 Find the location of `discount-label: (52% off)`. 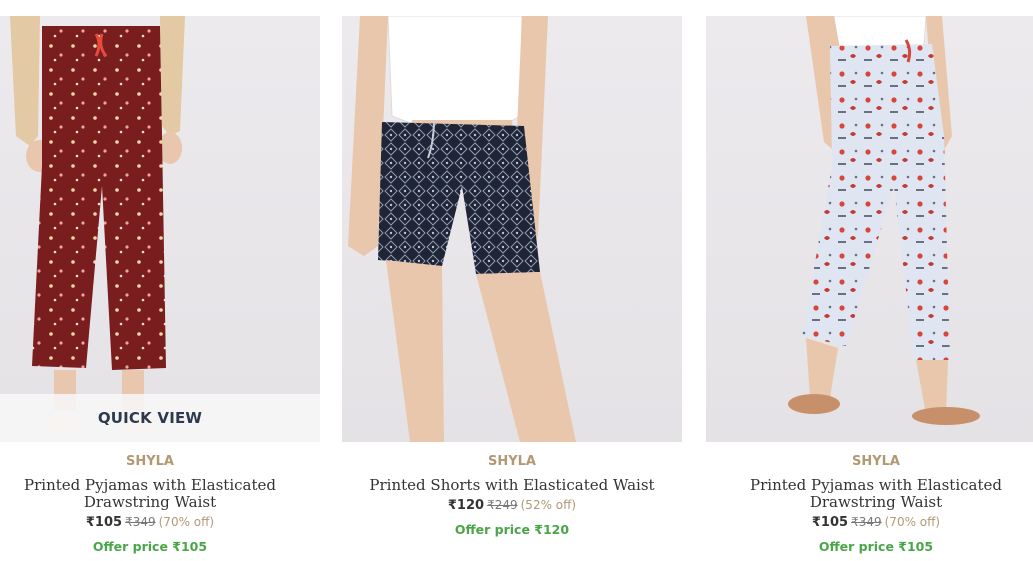

discount-label: (52% off) is located at coordinates (548, 505).